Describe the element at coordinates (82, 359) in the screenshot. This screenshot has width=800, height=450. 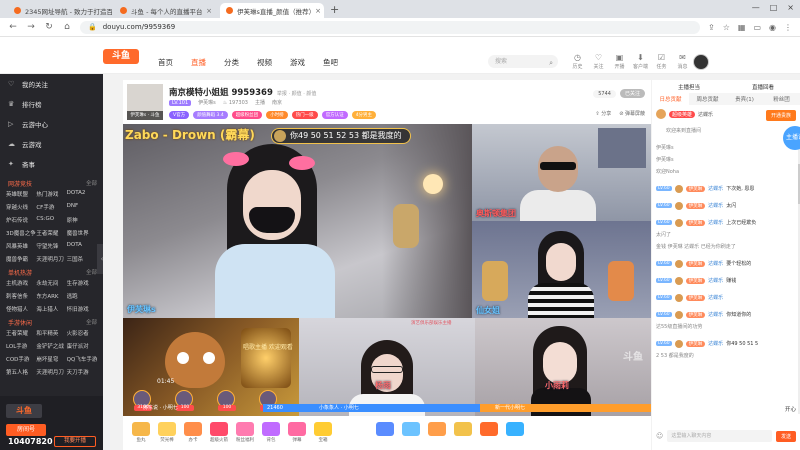
I see `sidebar-game-link: QQ飞车手游` at that location.